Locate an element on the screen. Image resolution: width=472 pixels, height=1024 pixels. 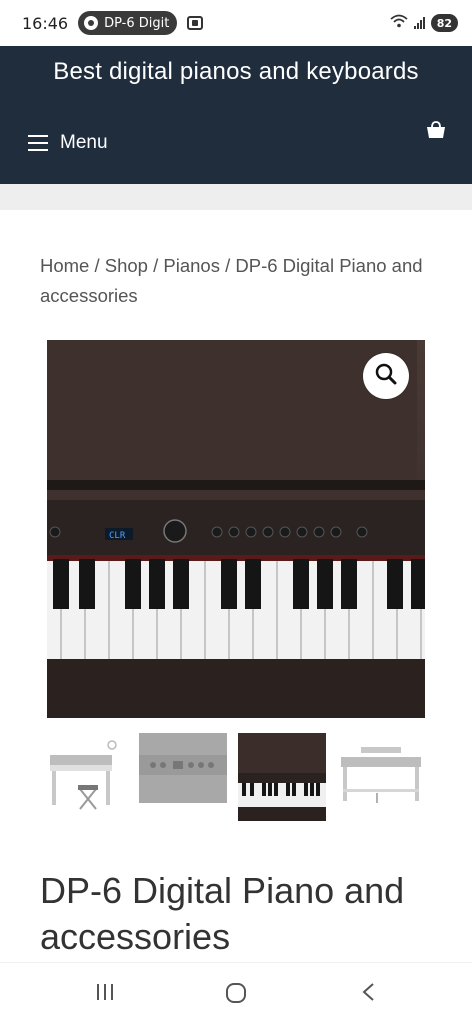
thumbnail-gallery is located at coordinates (236, 778).